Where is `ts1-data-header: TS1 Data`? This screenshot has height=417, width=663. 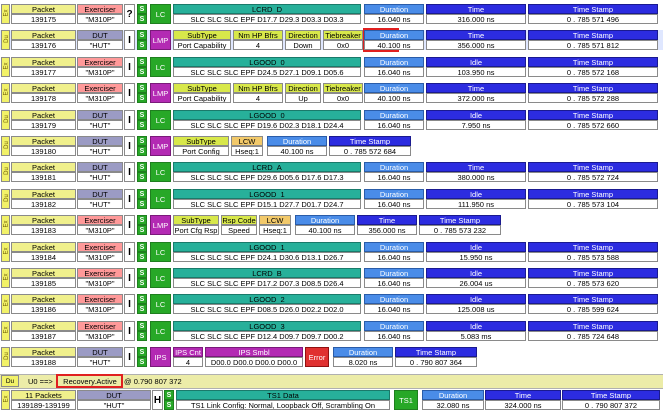 ts1-data-header: TS1 Data is located at coordinates (283, 395).